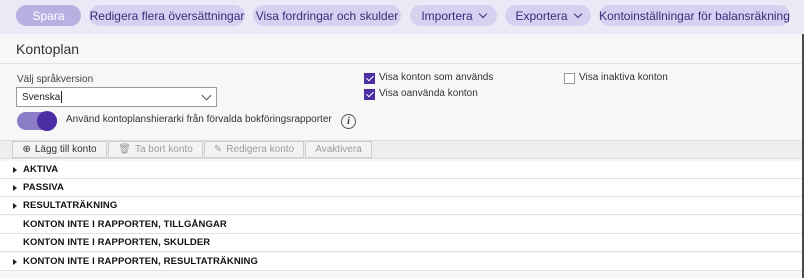 This screenshot has height=278, width=804. I want to click on edit-account-button: ✎ Redigera konto, so click(254, 149).